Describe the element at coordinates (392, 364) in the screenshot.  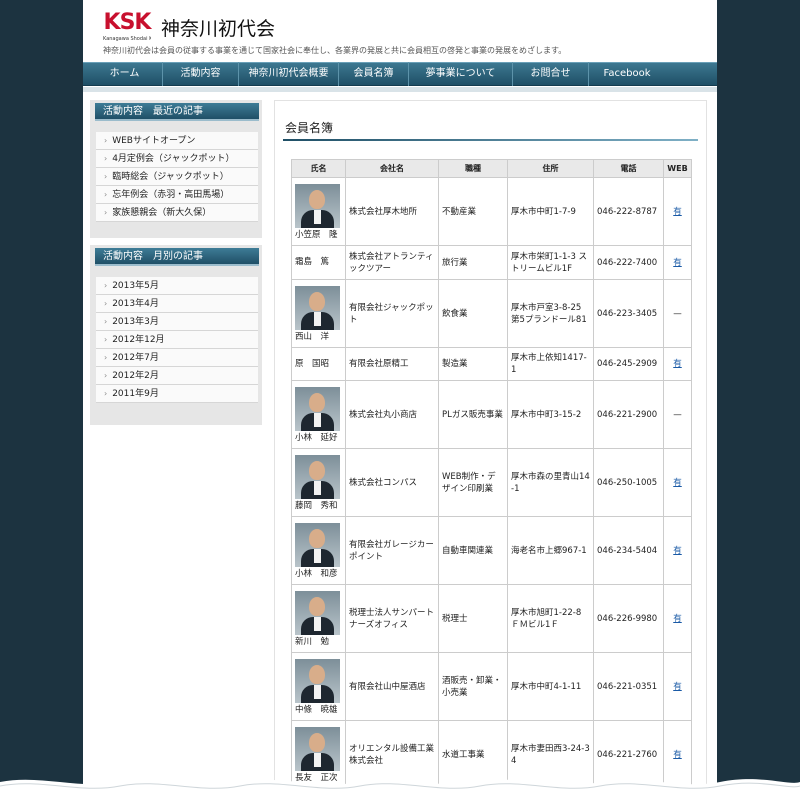
I see `member-company: 有限会社原精工` at that location.